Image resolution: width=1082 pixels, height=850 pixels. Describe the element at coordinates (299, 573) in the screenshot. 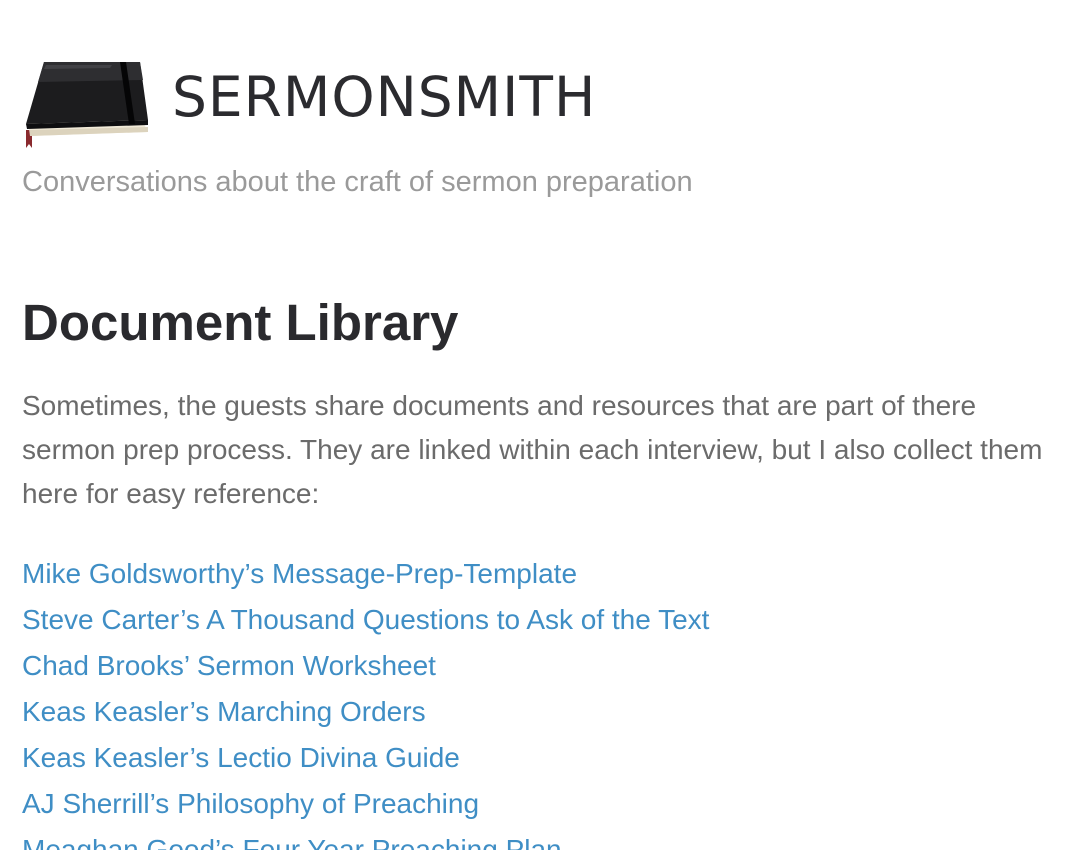

I see `document-link-goldsworthy: Mike Goldsworthy’s Message-Prep-Template` at that location.